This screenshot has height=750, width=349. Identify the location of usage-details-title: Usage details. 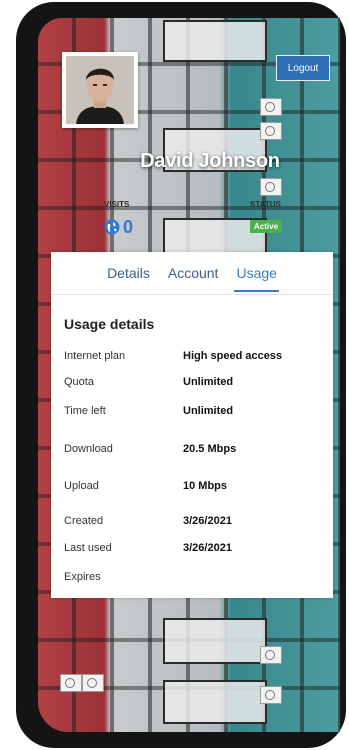
(109, 324).